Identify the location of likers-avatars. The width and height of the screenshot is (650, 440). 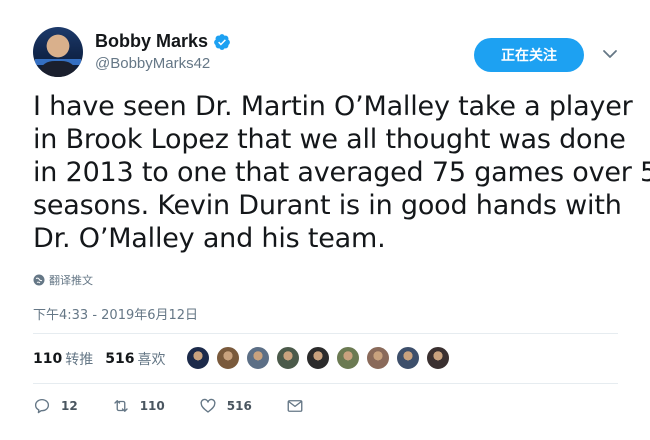
(321, 358).